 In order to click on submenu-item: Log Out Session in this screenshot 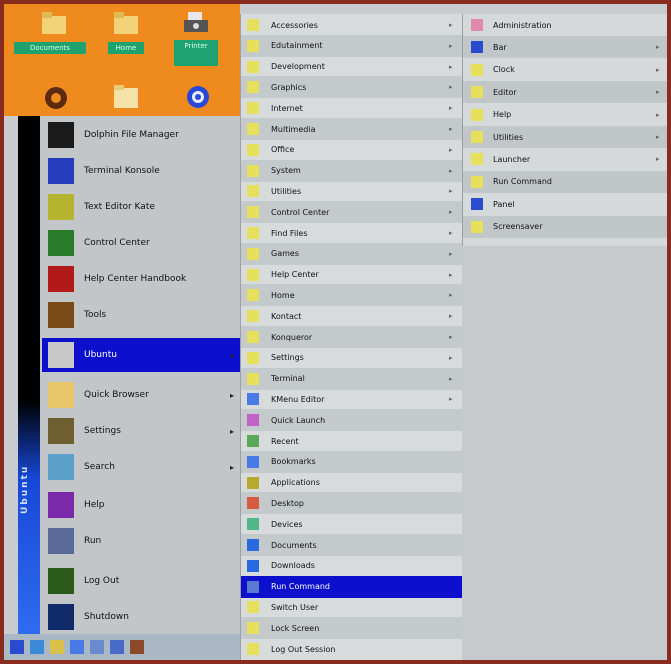, I will do `click(352, 649)`.